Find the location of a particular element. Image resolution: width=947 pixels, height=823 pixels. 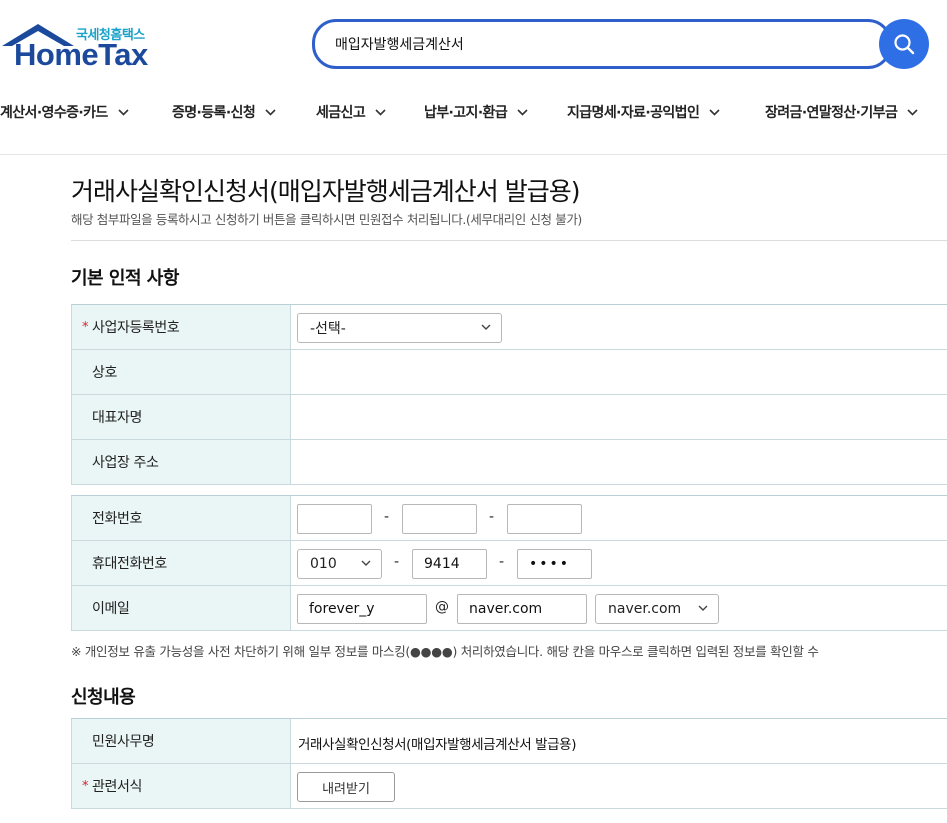

value-company is located at coordinates (619, 372).